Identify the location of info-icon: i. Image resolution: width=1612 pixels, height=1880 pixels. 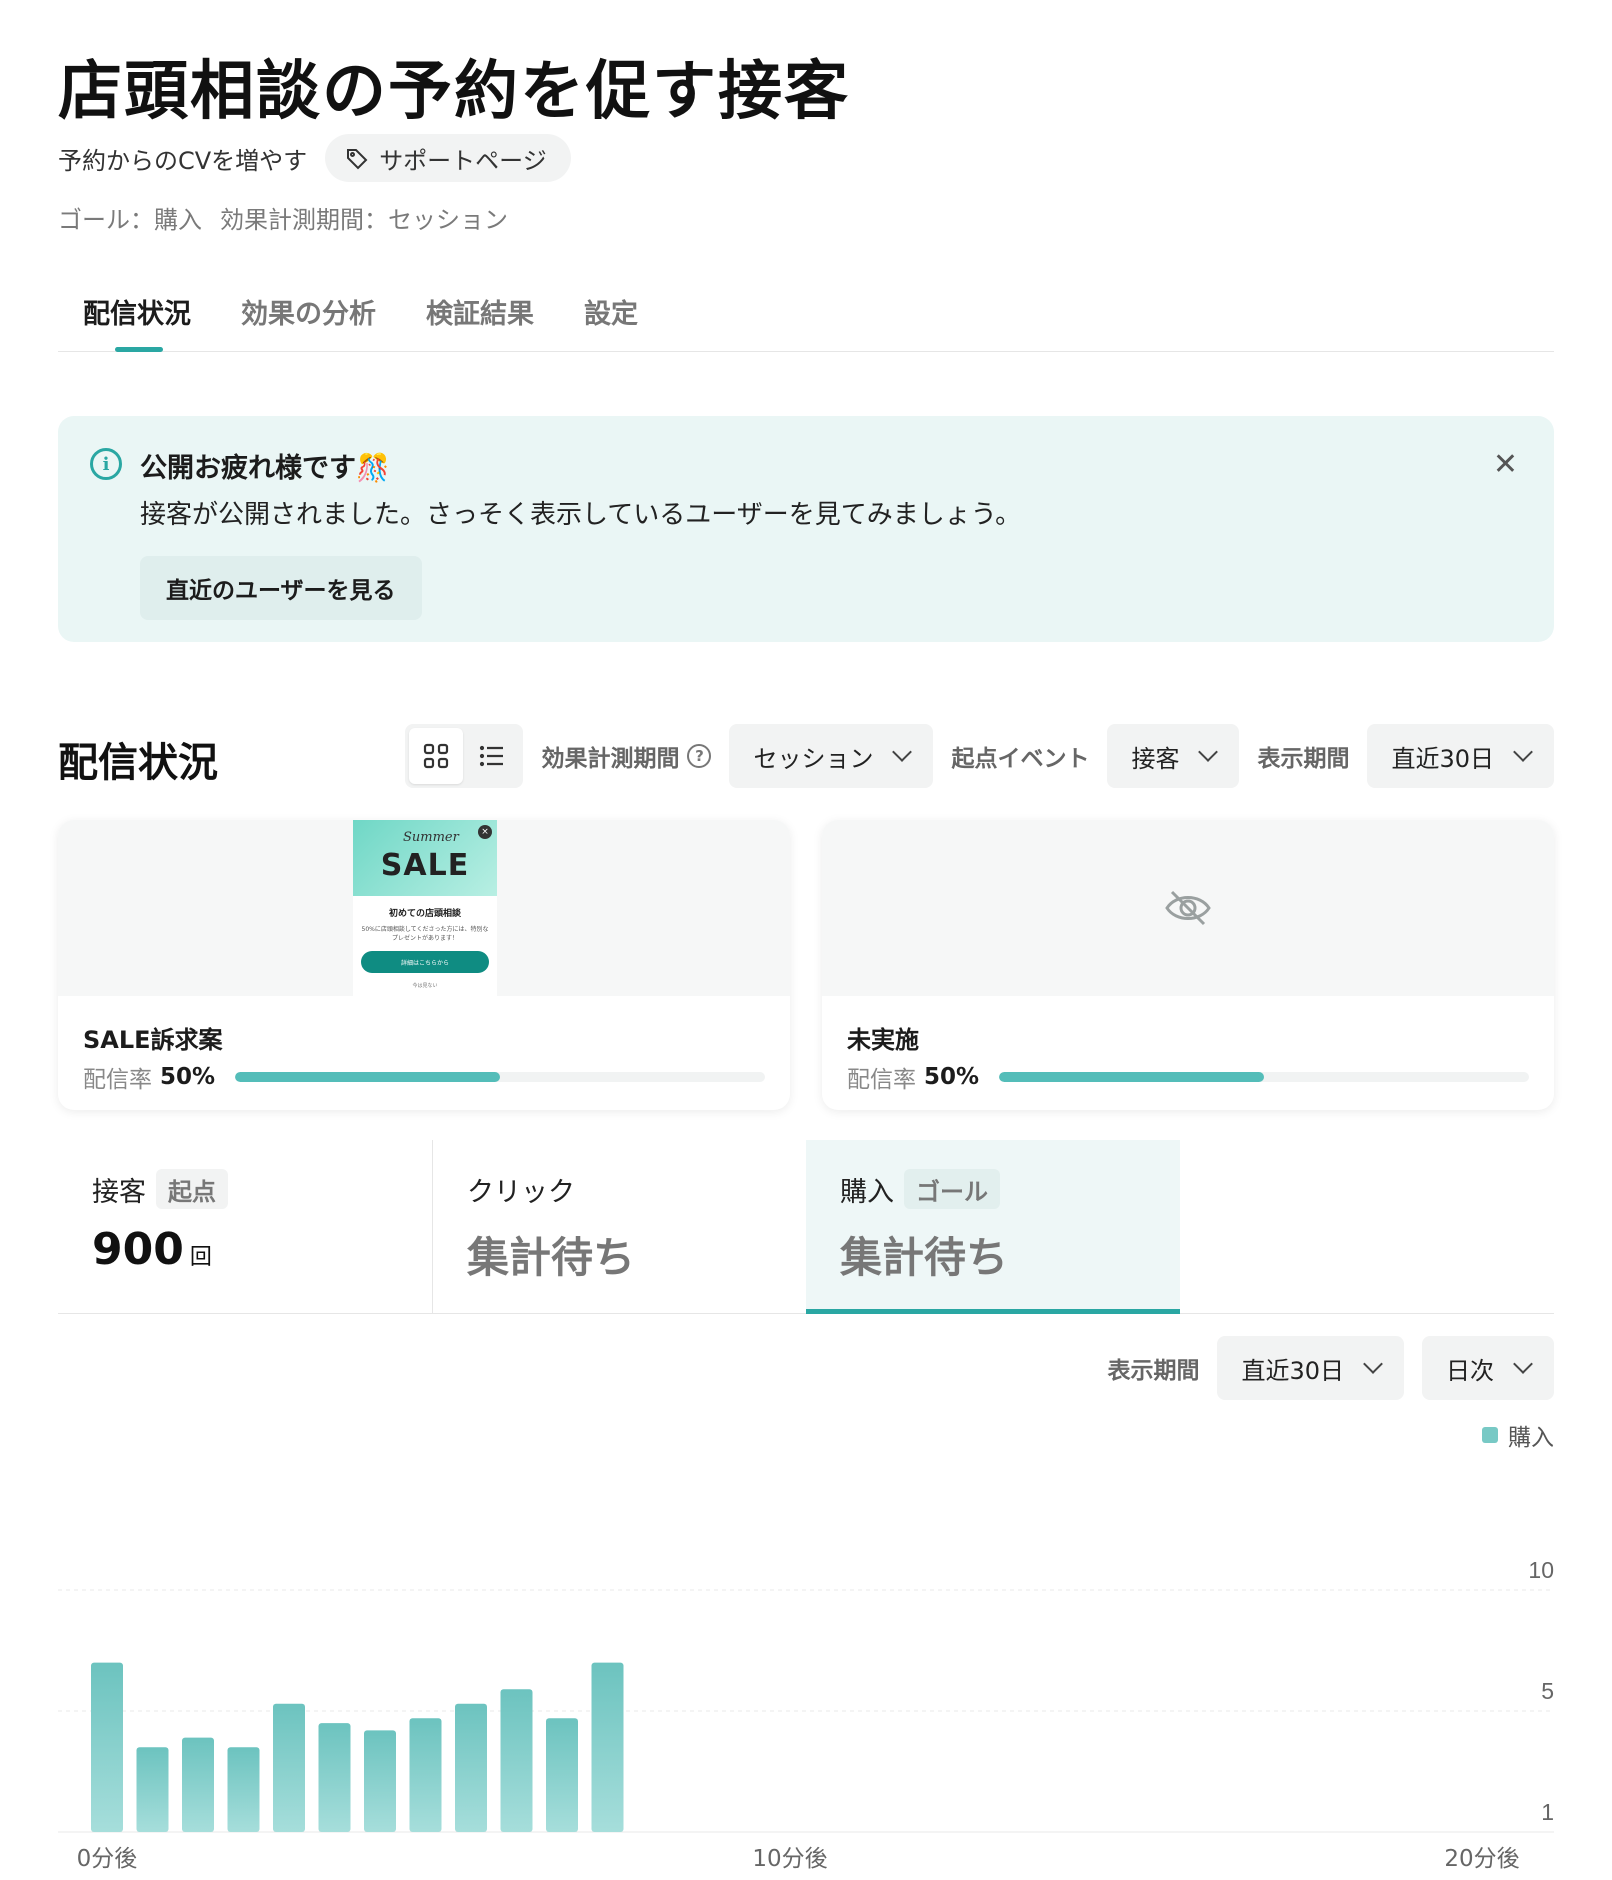
(106, 464).